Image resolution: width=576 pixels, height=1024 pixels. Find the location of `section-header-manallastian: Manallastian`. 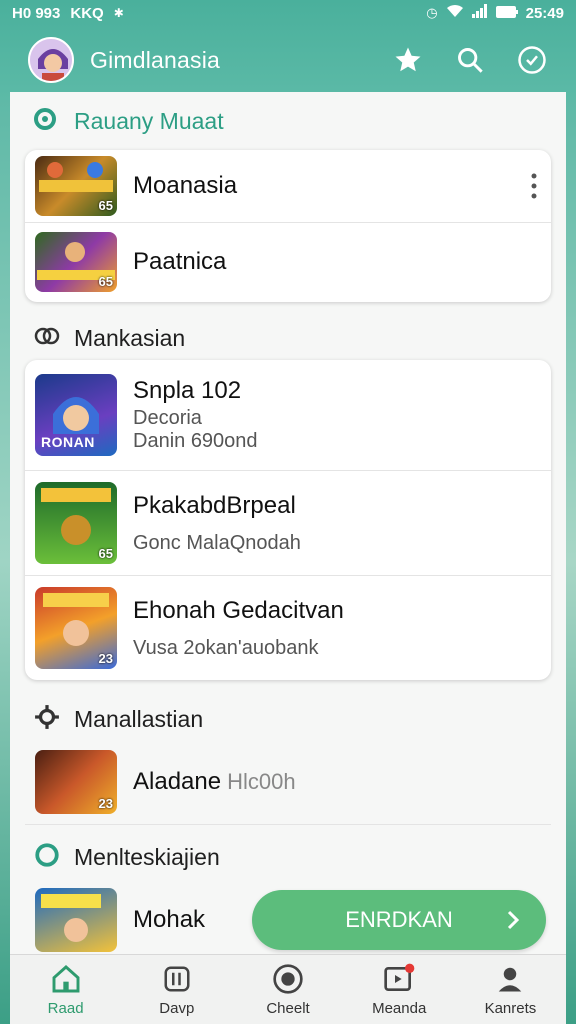

section-header-manallastian: Manallastian is located at coordinates (118, 719).